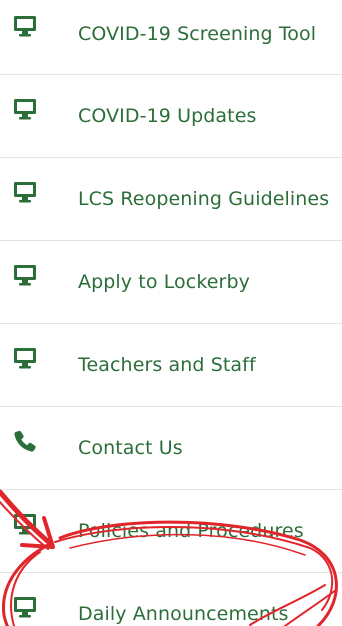 The height and width of the screenshot is (626, 342). What do you see at coordinates (191, 531) in the screenshot?
I see `menu-item-label: Policies and Procedures` at bounding box center [191, 531].